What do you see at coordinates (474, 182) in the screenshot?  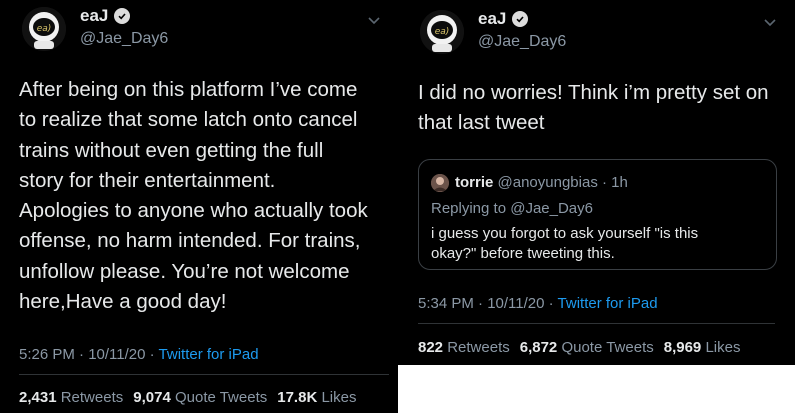 I see `quoted-author-name: torrie` at bounding box center [474, 182].